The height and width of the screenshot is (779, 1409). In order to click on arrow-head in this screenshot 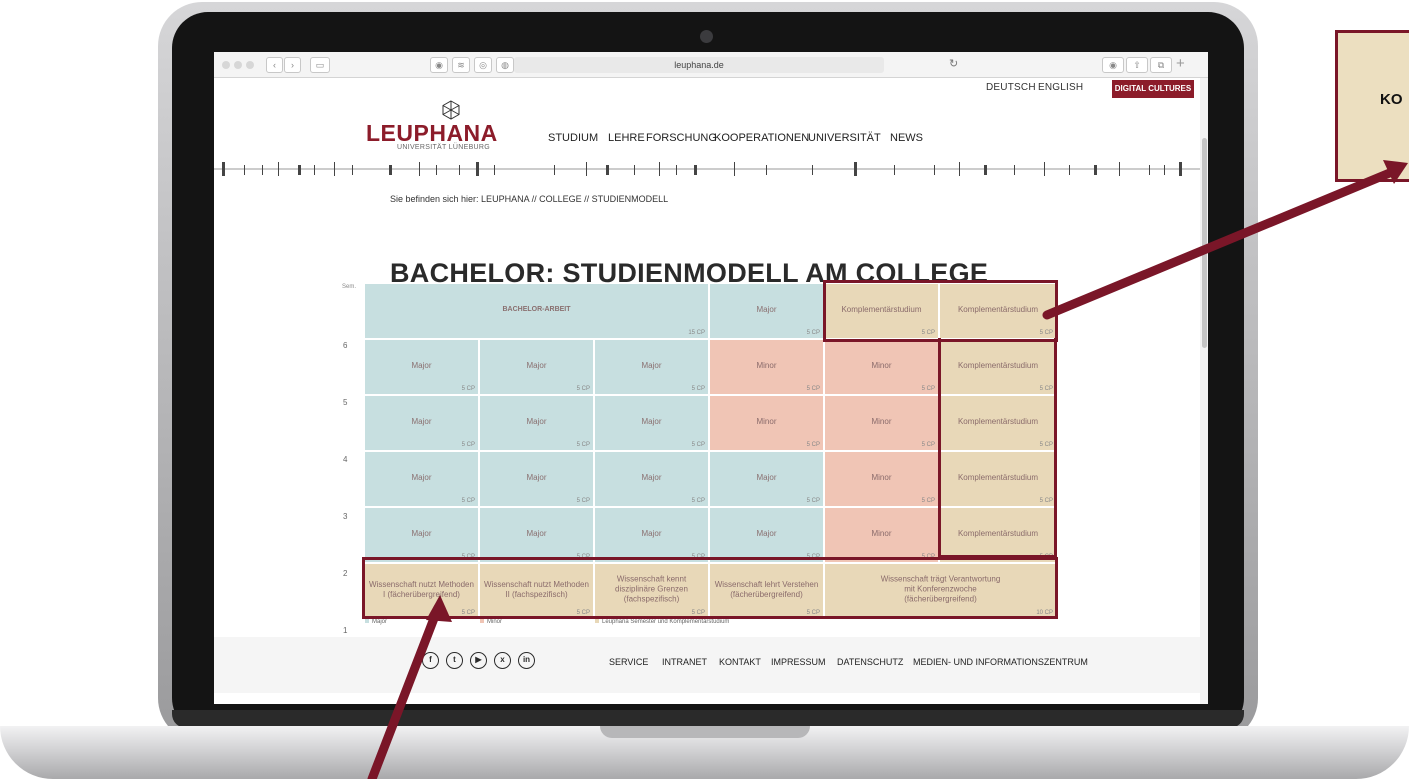, I will do `click(439, 608)`.